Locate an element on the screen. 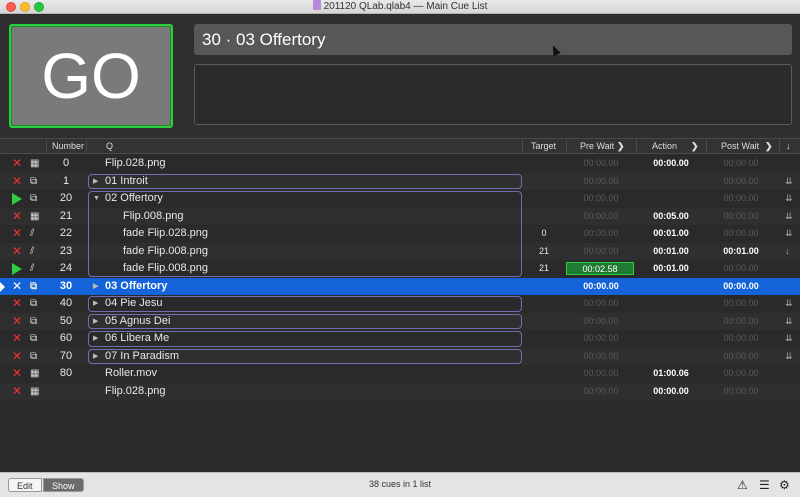 The image size is (800, 497). continue-mode-icon: ↓ is located at coordinates (788, 146).